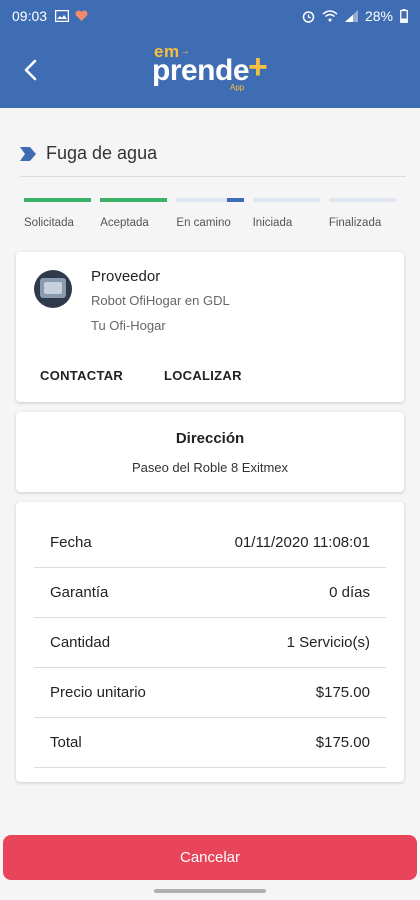 The image size is (420, 900). I want to click on detail-row-cantidad: Cantidad 1 Servicio(s), so click(210, 643).